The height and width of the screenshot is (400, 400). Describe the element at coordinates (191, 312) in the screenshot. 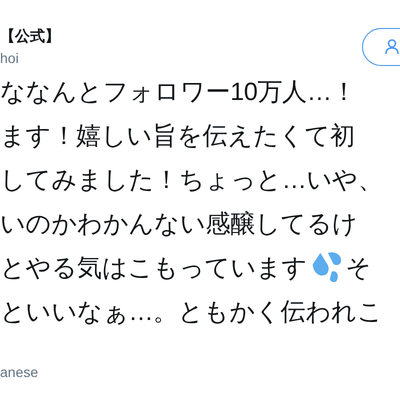

I see `tweet-text: といいなぁ…。ともかく伝われこ` at that location.